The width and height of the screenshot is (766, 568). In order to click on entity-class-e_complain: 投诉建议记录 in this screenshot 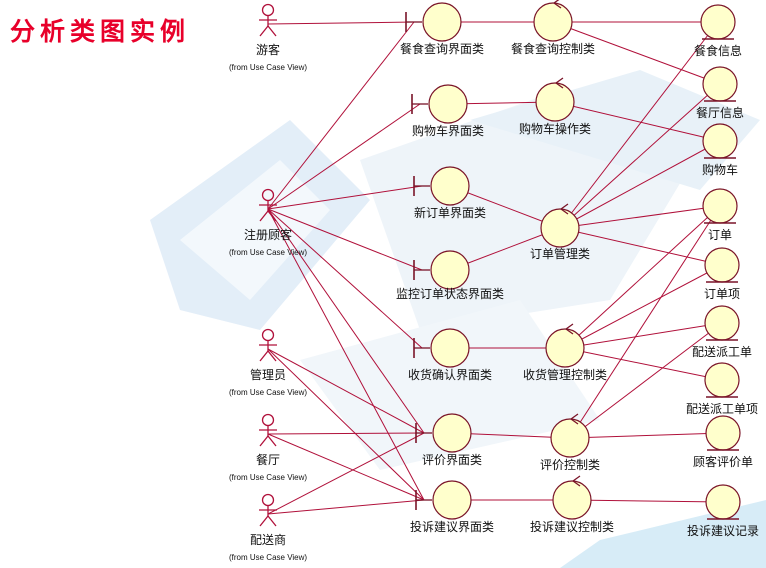, I will do `click(723, 511)`.